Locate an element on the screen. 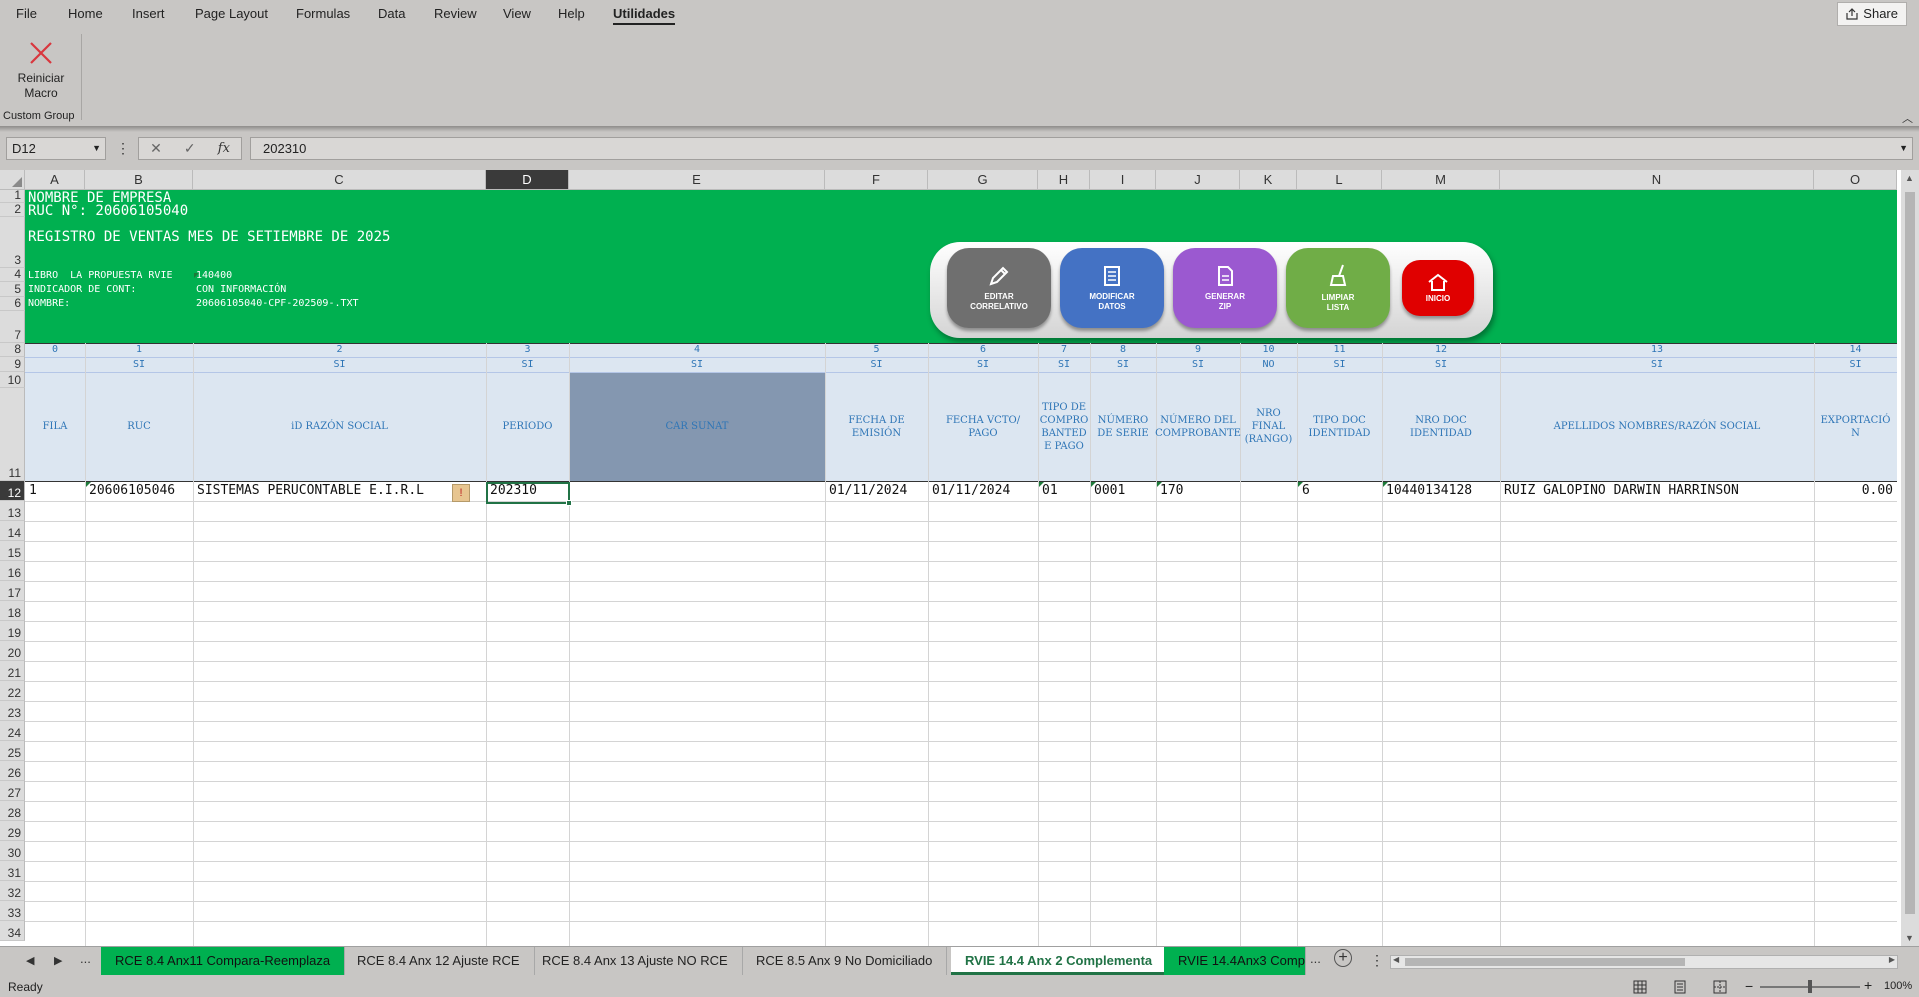 The image size is (1919, 997). row-header-9: 9 is located at coordinates (12, 364).